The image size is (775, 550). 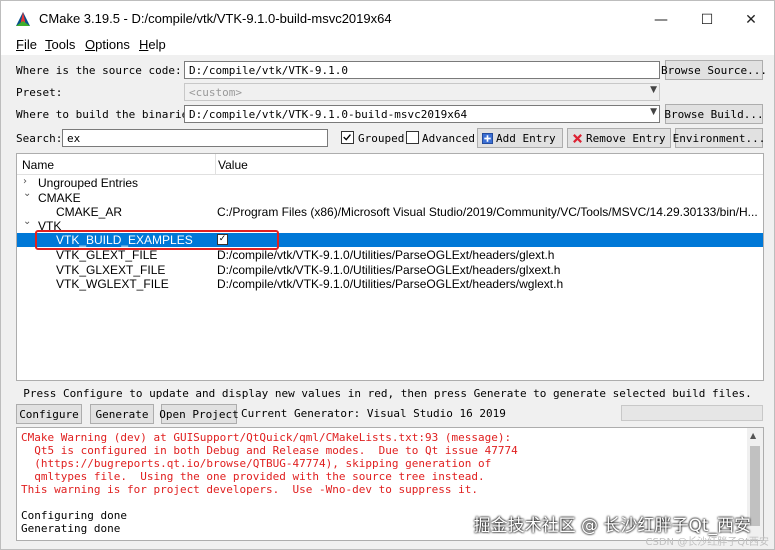 I want to click on generate-button: Generate, so click(x=122, y=414).